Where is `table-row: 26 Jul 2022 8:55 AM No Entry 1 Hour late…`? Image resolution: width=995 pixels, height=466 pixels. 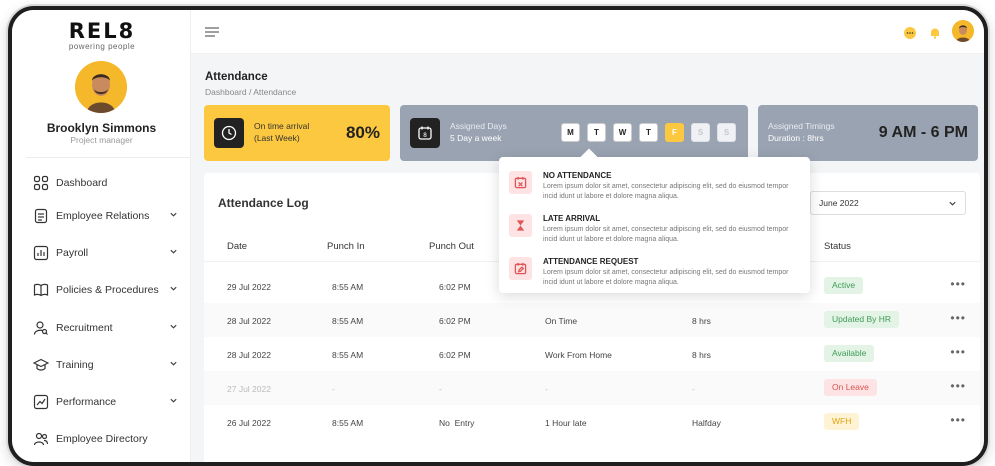 table-row: 26 Jul 2022 8:55 AM No Entry 1 Hour late… is located at coordinates (592, 422).